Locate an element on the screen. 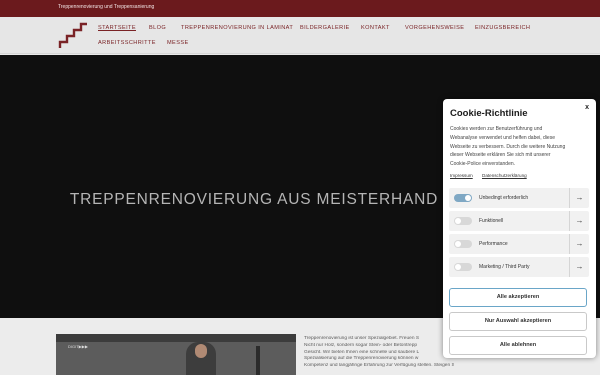 The image size is (600, 375). accept-all-button: Alle akzeptieren is located at coordinates (518, 297).